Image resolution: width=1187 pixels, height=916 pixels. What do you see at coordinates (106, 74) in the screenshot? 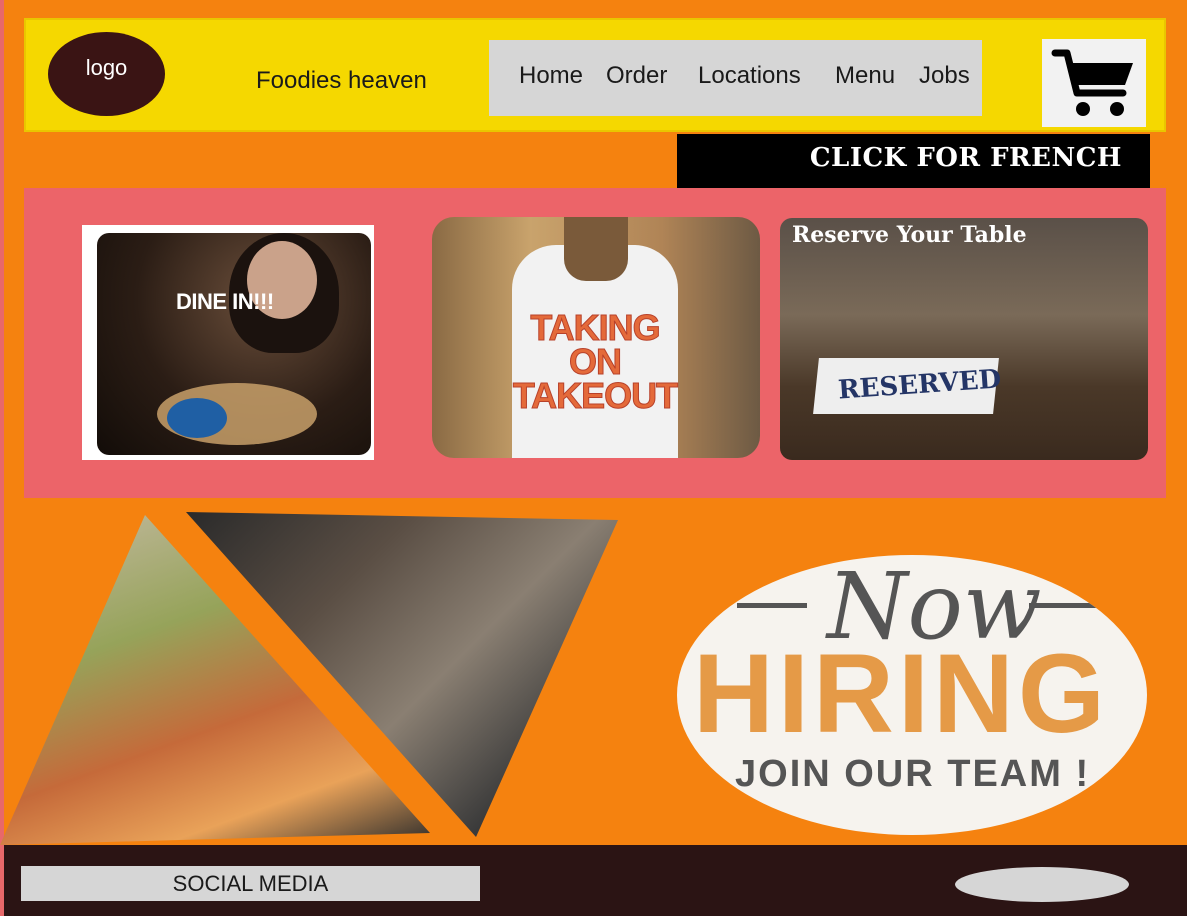
I see `logo: logo` at bounding box center [106, 74].